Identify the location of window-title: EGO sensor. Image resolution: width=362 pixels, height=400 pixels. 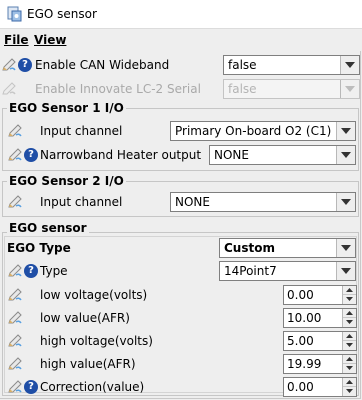
(62, 14).